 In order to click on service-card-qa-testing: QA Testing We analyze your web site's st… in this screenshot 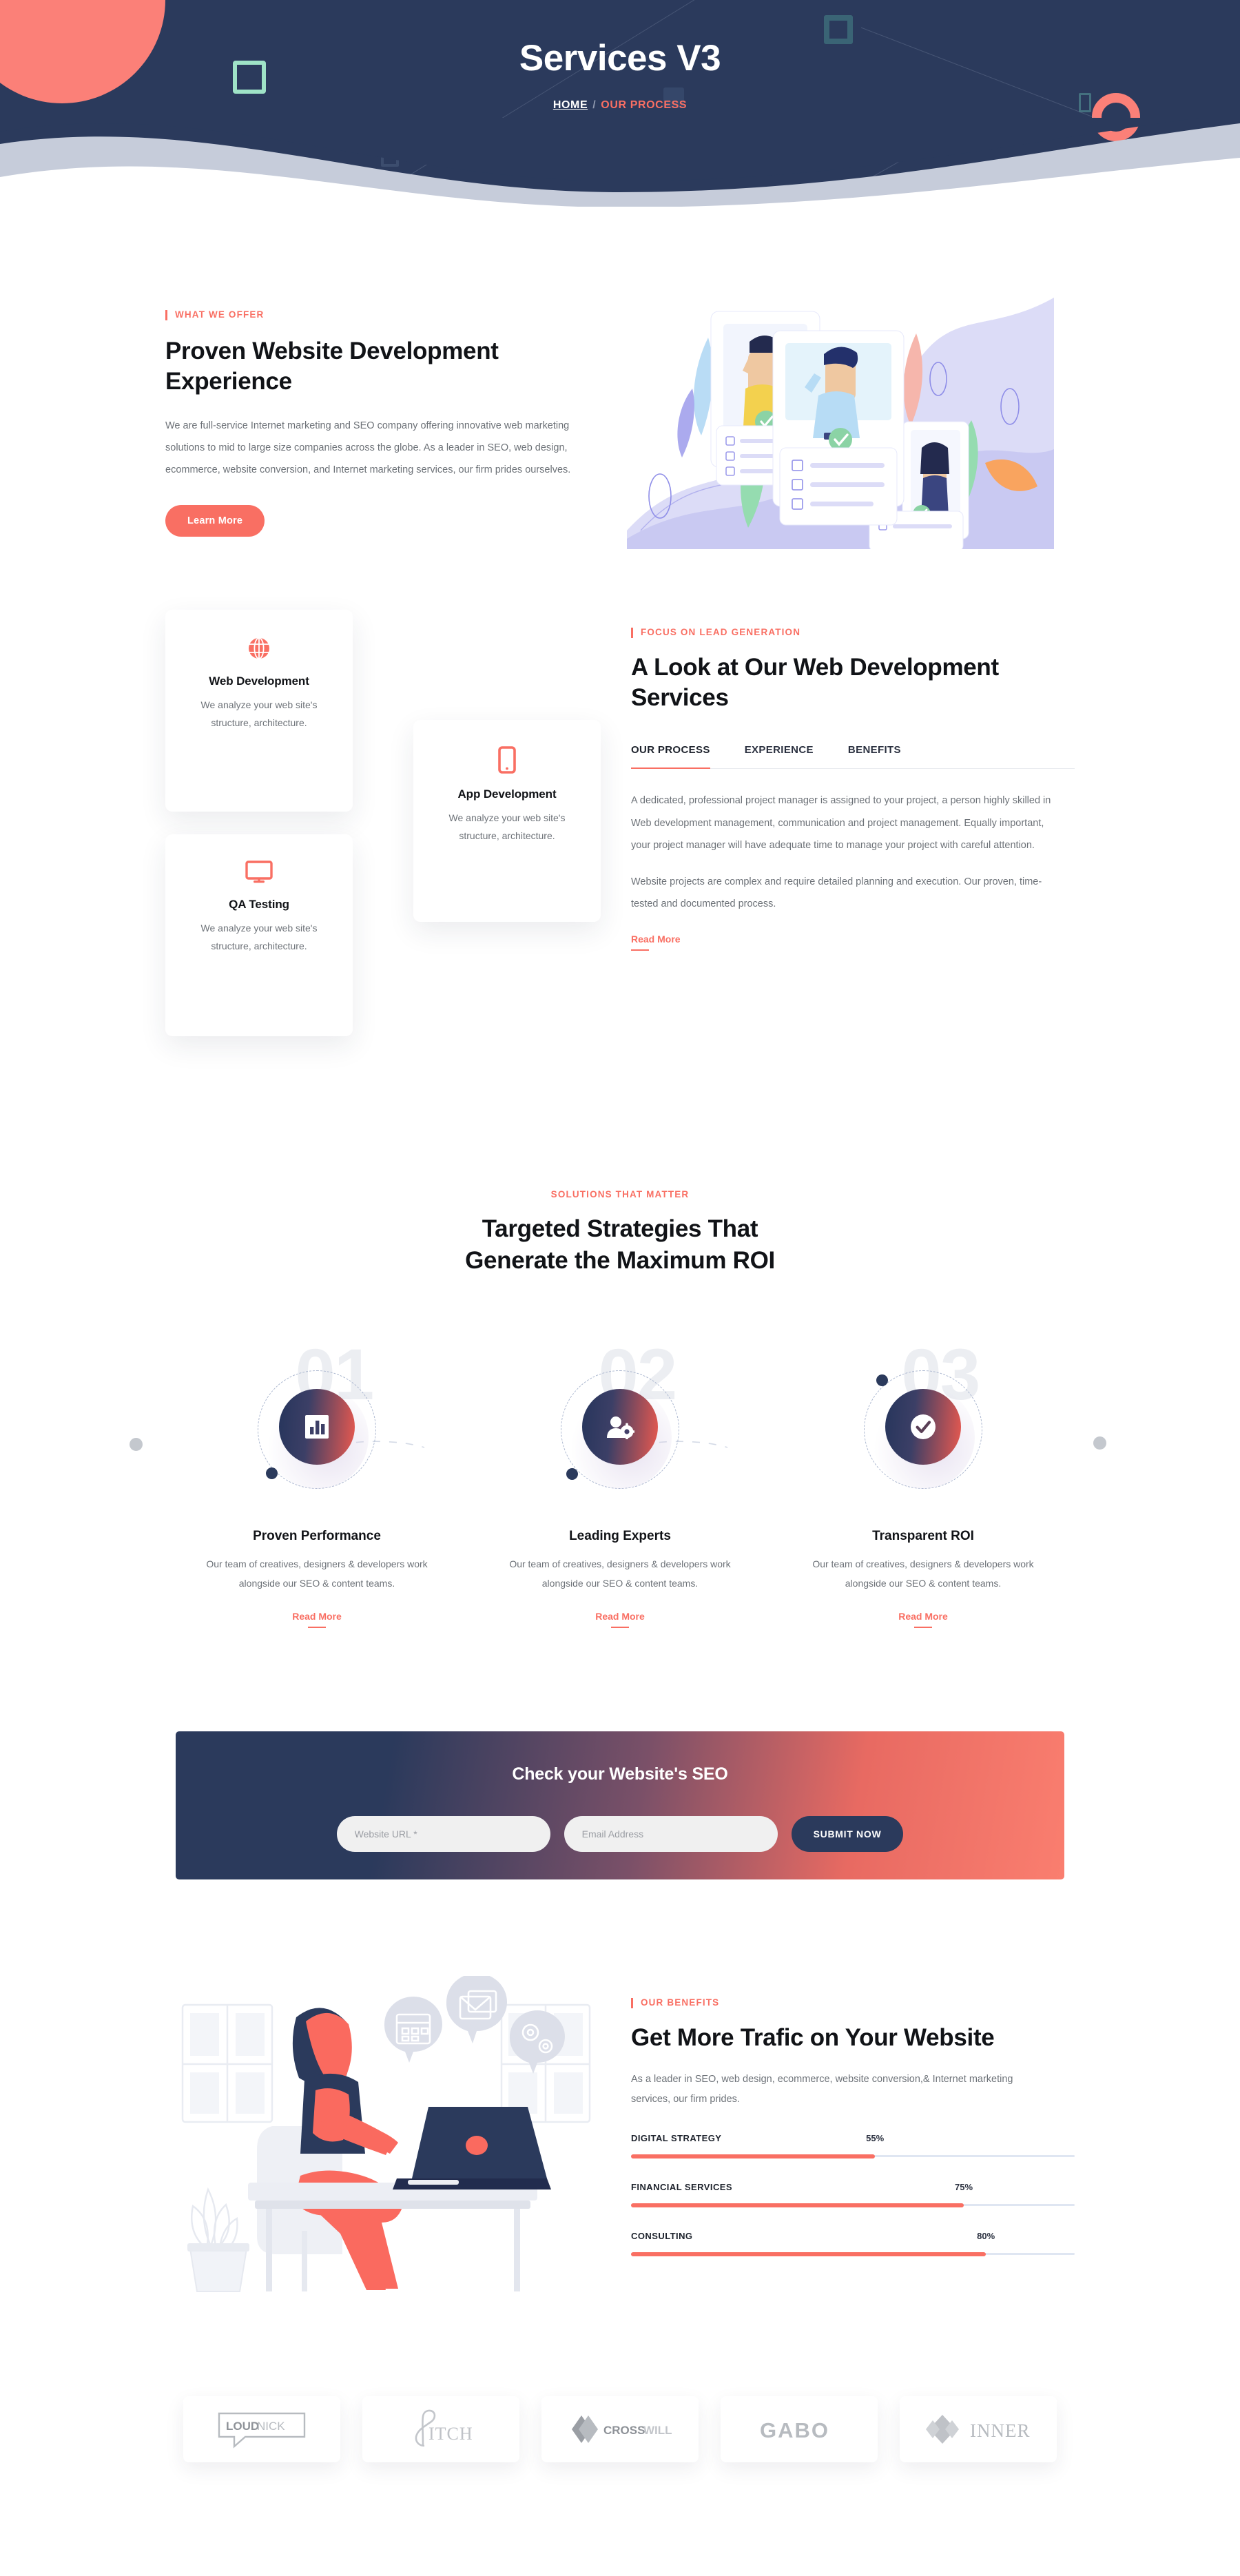, I will do `click(259, 935)`.